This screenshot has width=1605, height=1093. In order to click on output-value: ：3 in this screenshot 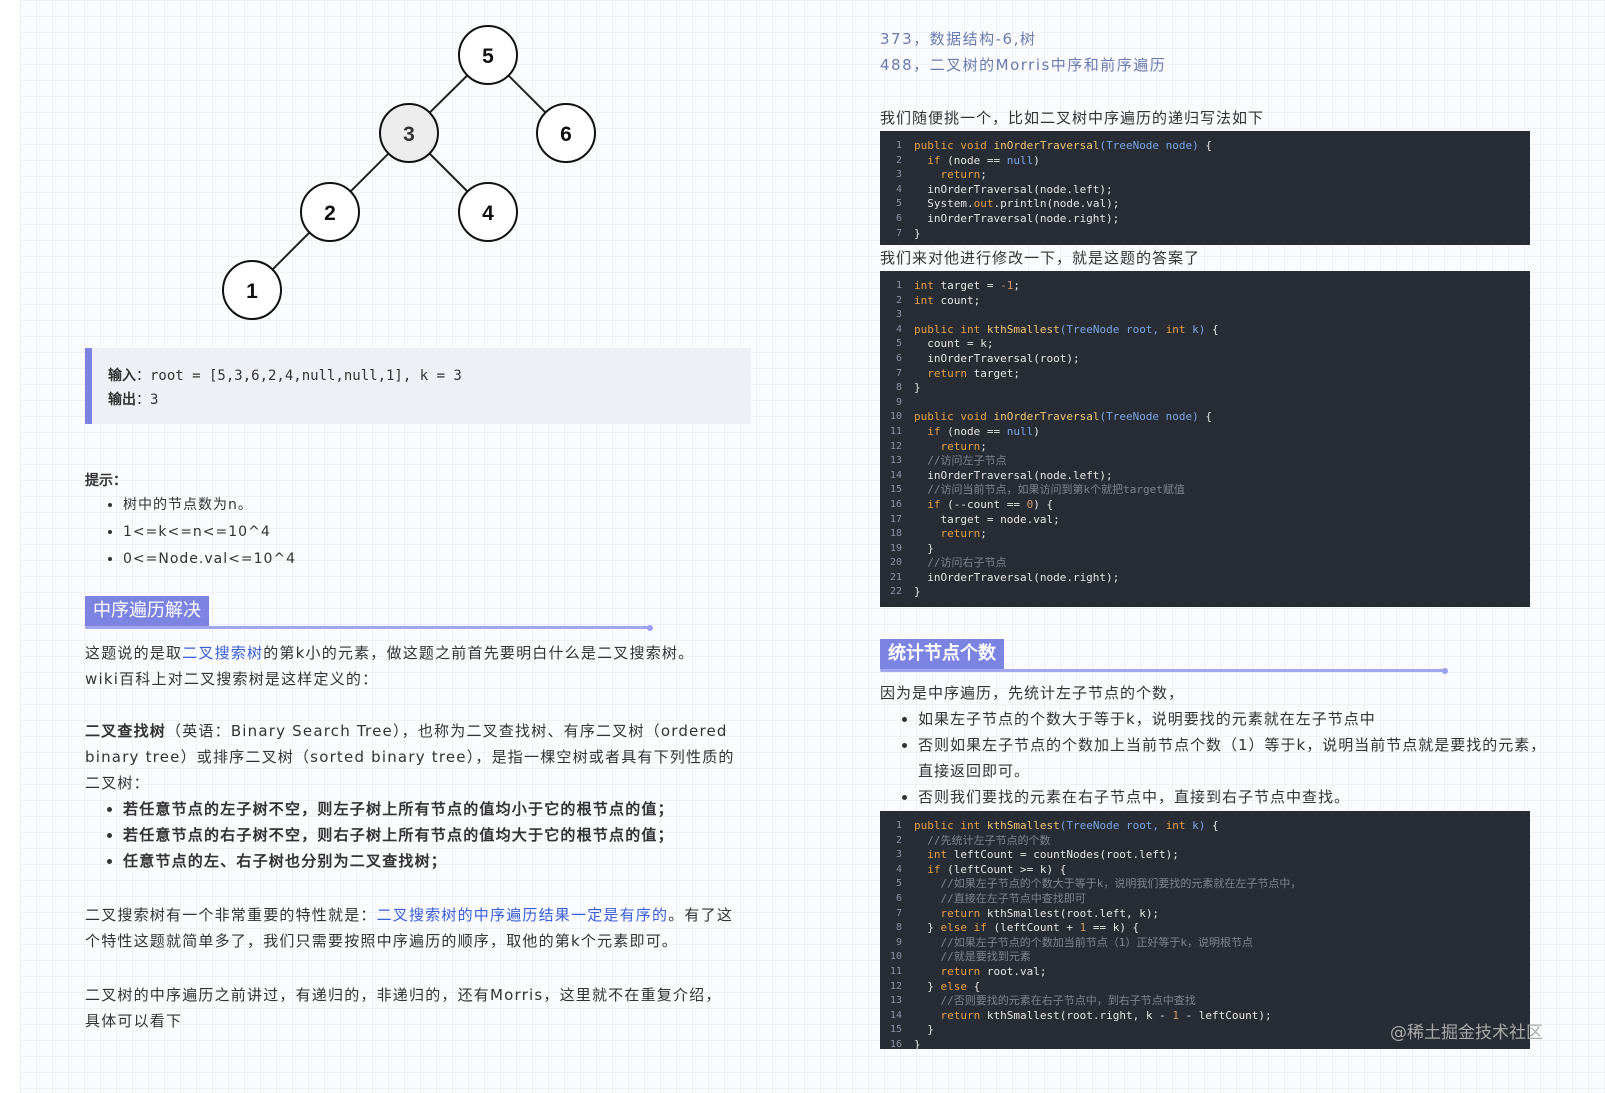, I will do `click(147, 400)`.